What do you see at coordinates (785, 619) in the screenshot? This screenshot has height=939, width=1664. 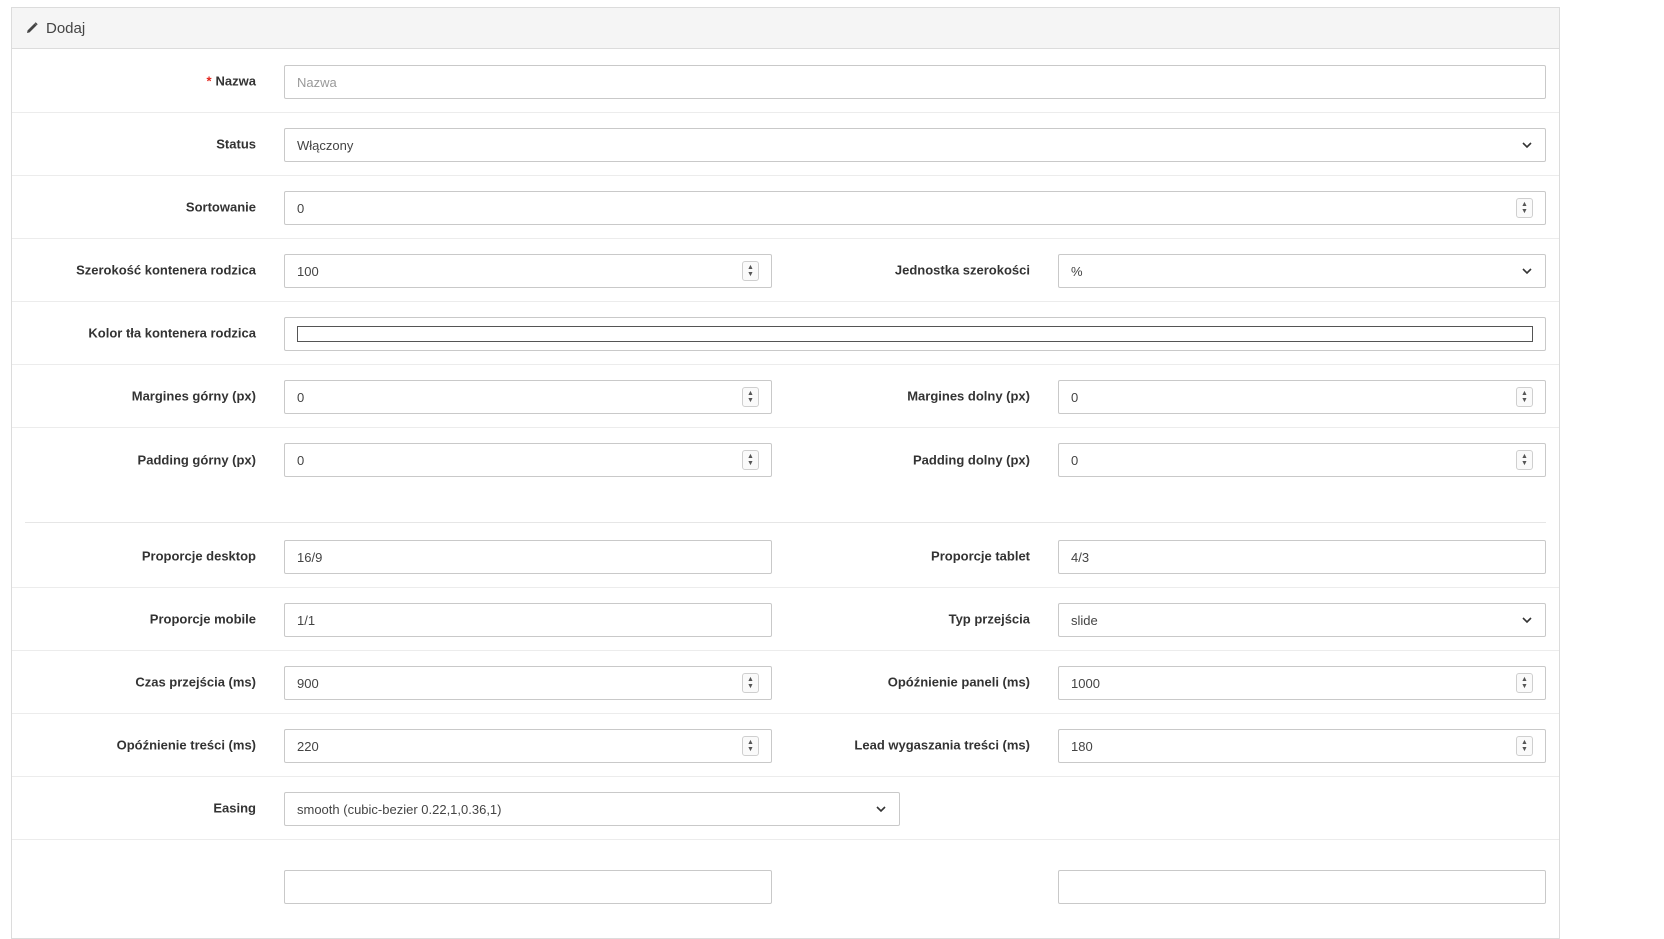 I see `row-proporcje-2: Proporcje mobile 1/1 Typ przejścia slide` at bounding box center [785, 619].